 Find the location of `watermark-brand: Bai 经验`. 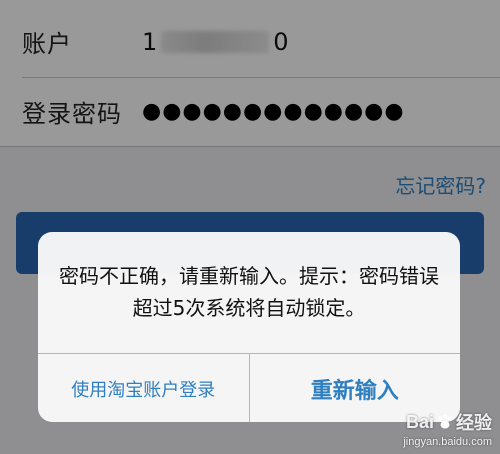

watermark-brand: Bai 经验 is located at coordinates (447, 422).